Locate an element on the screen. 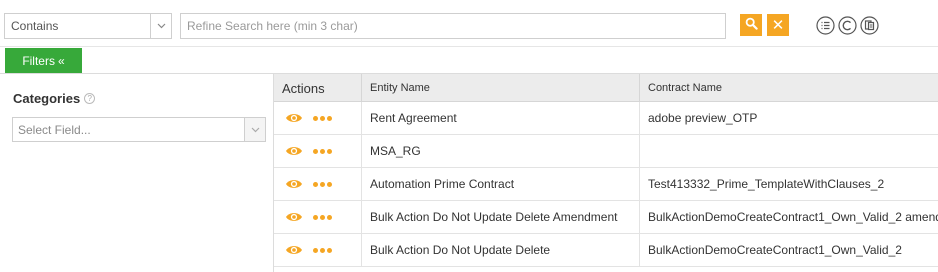 This screenshot has width=938, height=272. search-button is located at coordinates (751, 25).